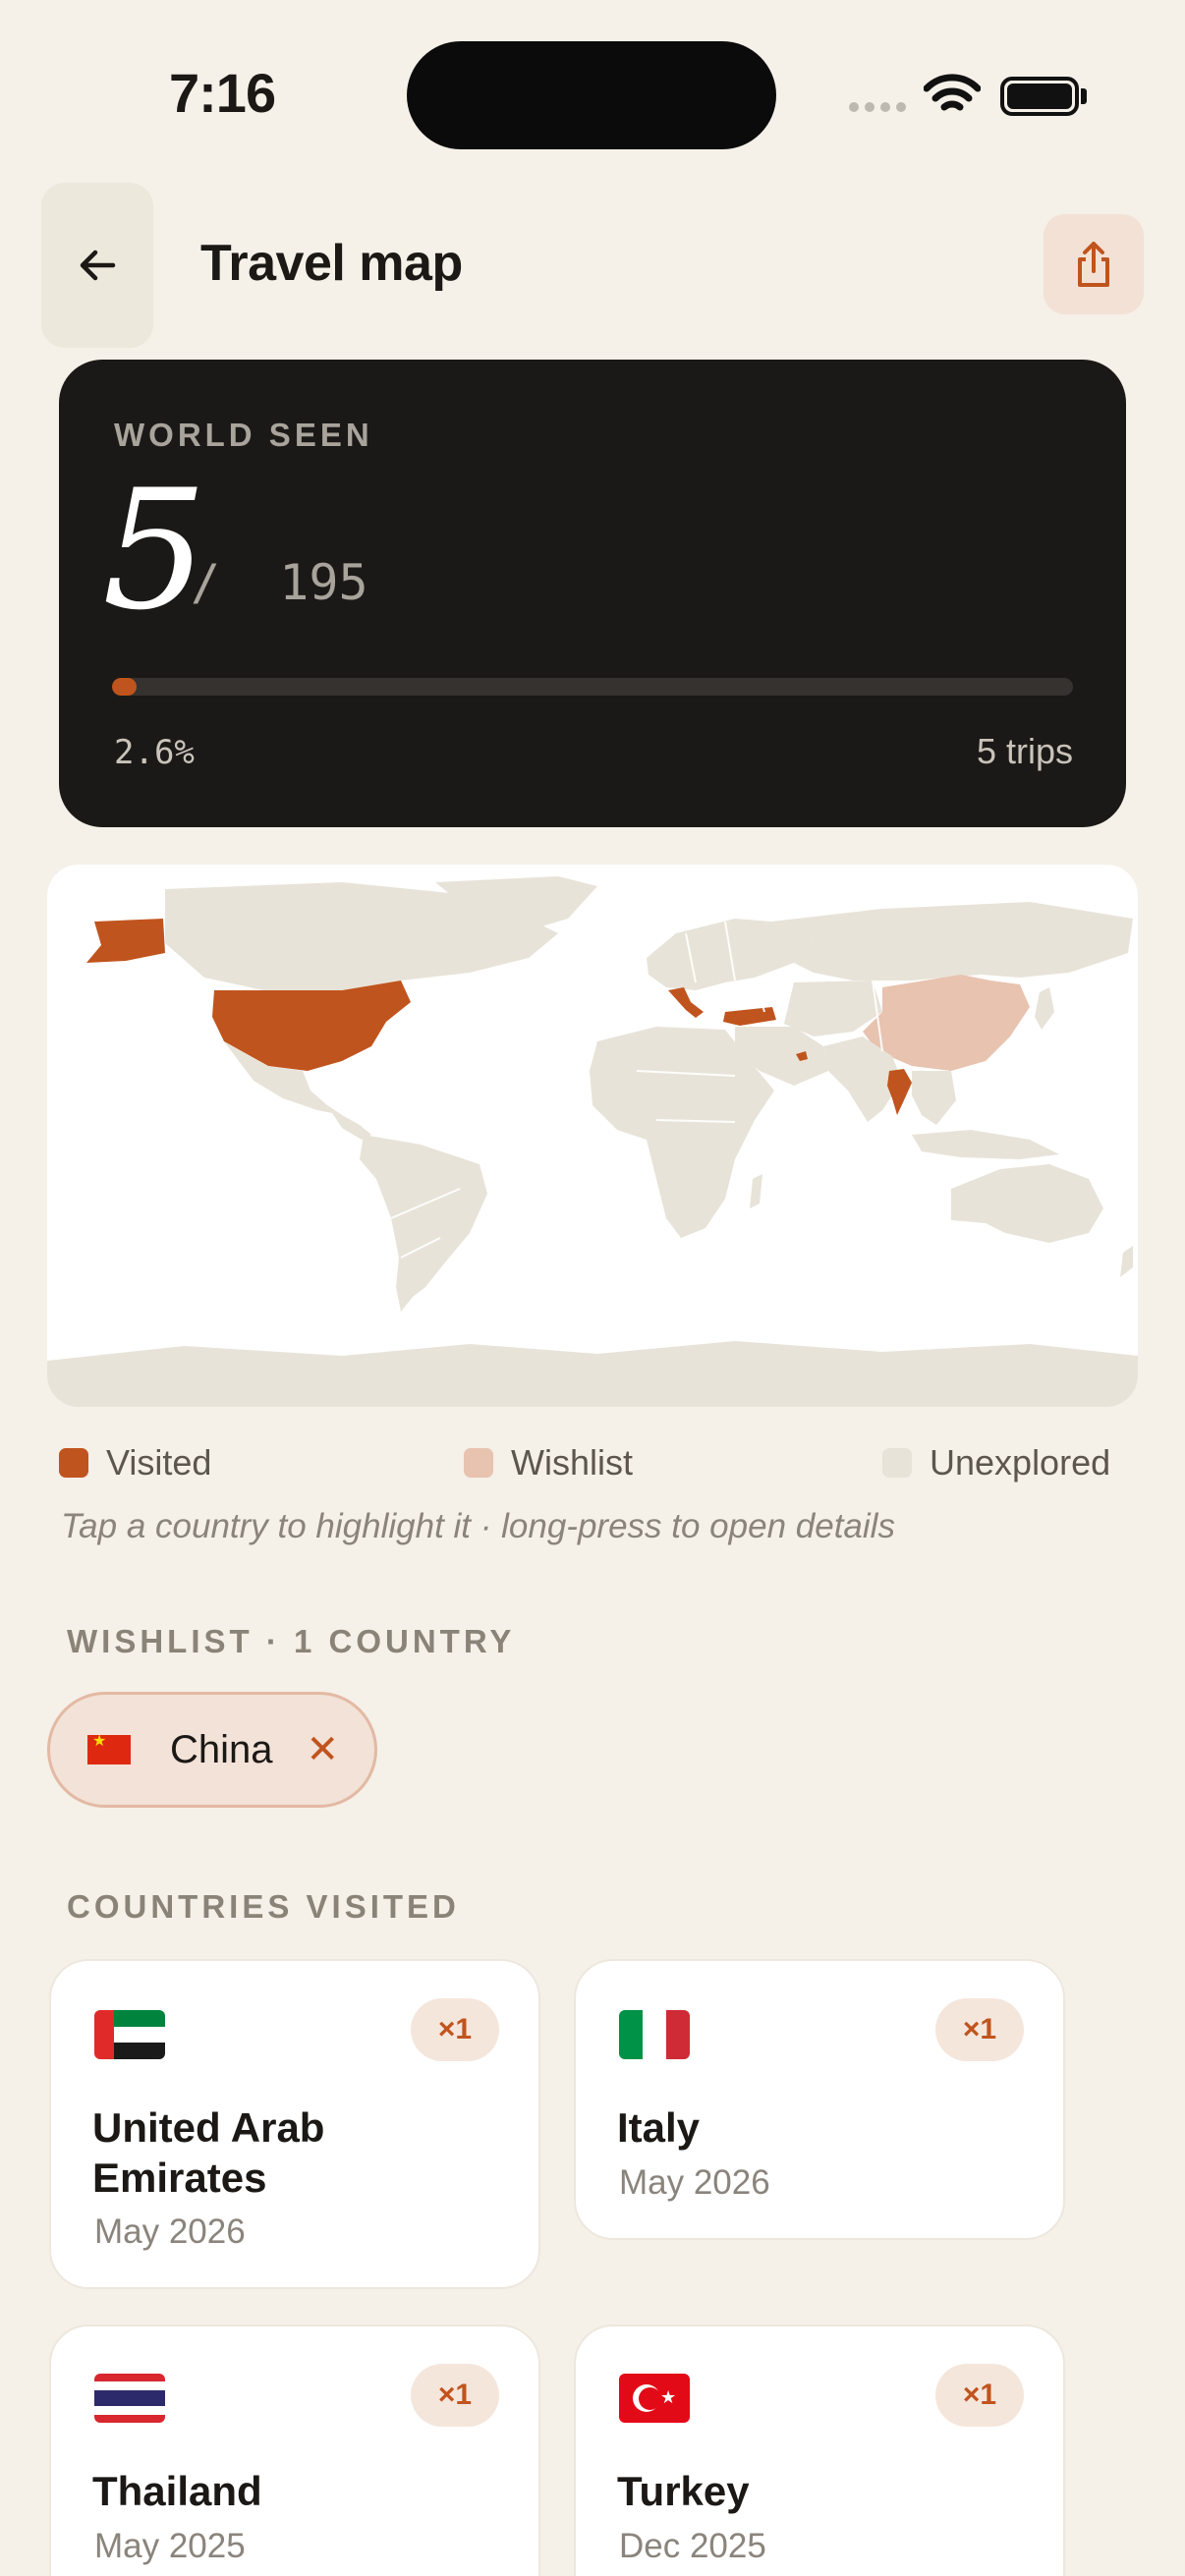 This screenshot has height=2576, width=1185. Describe the element at coordinates (280, 582) in the screenshot. I see `total-countries: / 195` at that location.